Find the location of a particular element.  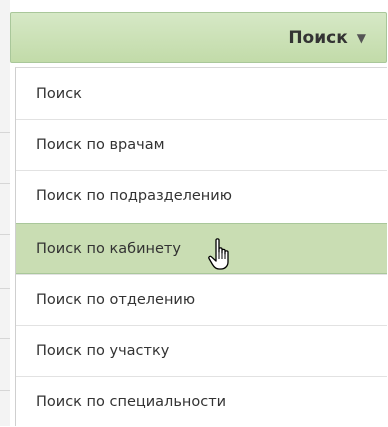

hand-pointer-icon is located at coordinates (218, 254).